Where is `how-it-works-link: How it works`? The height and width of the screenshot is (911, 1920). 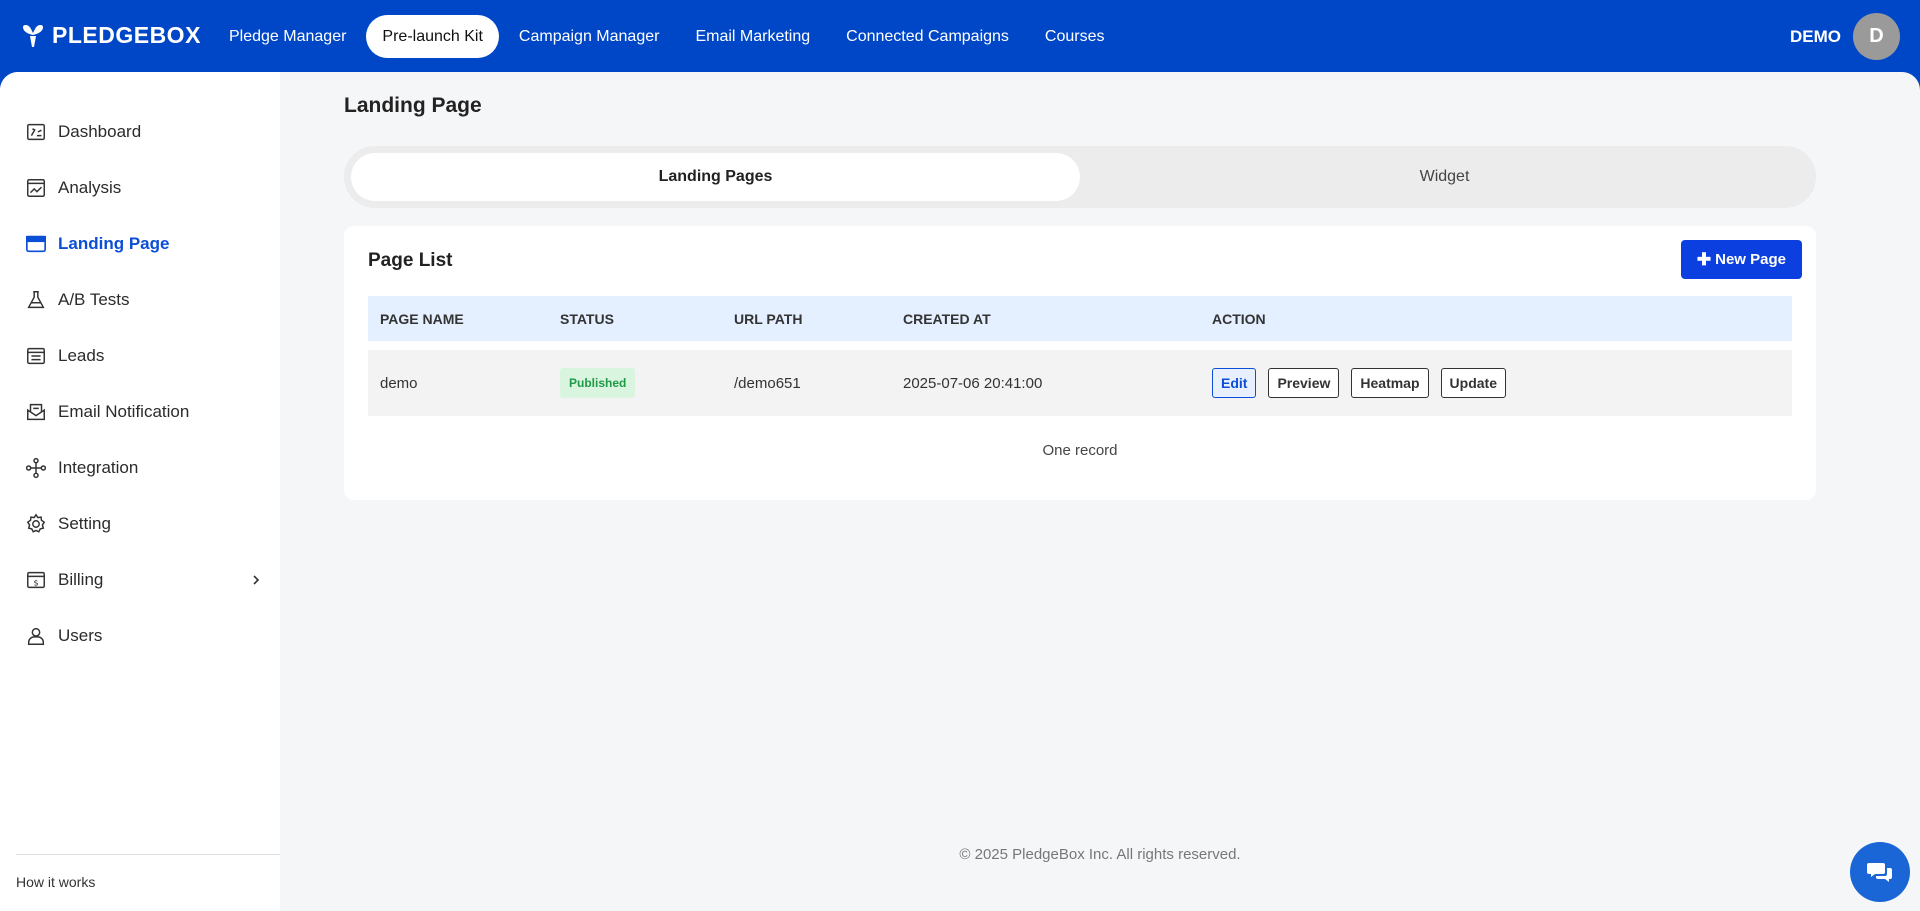
how-it-works-link: How it works is located at coordinates (55, 882).